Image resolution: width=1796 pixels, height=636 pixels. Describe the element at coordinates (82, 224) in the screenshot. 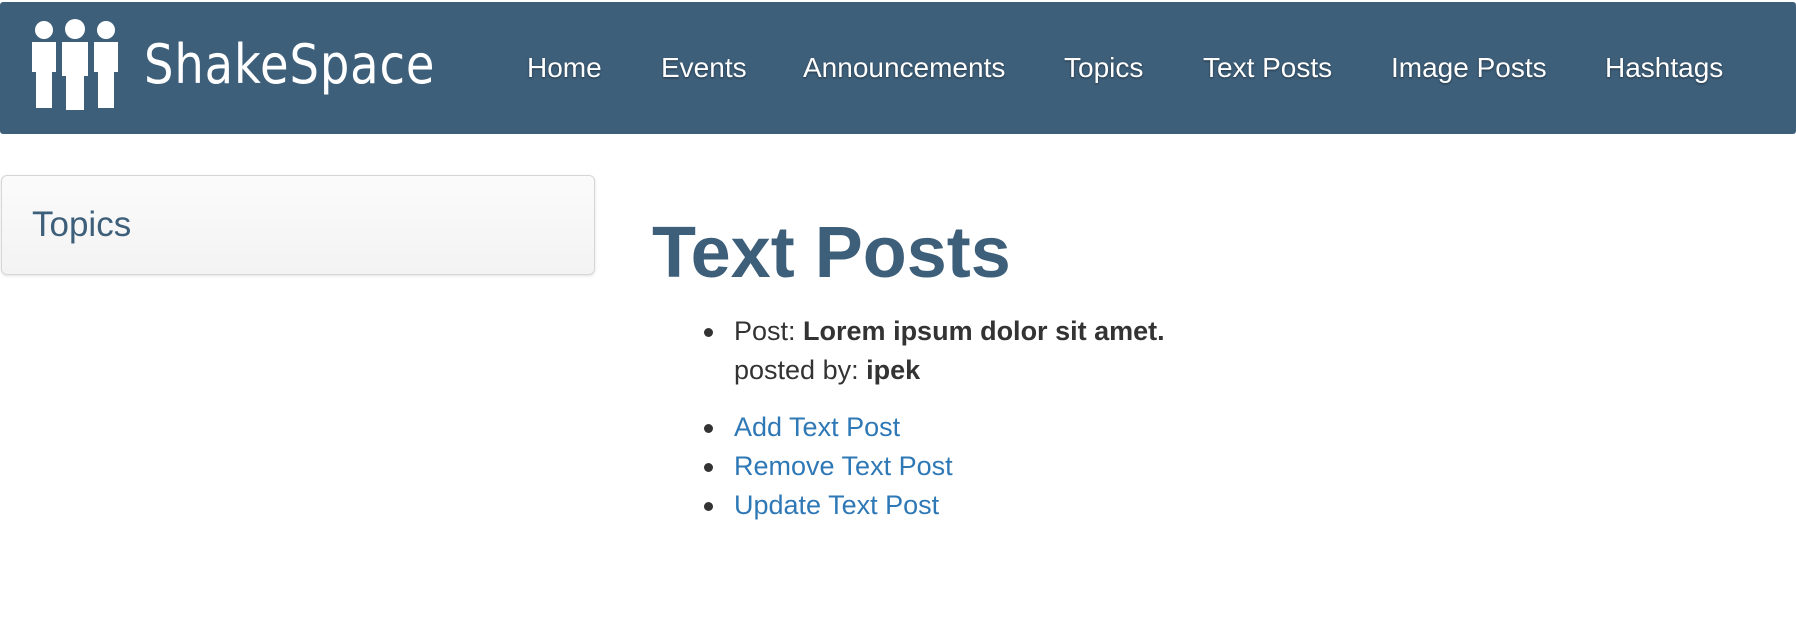

I see `topics-panel-title: Topics` at that location.